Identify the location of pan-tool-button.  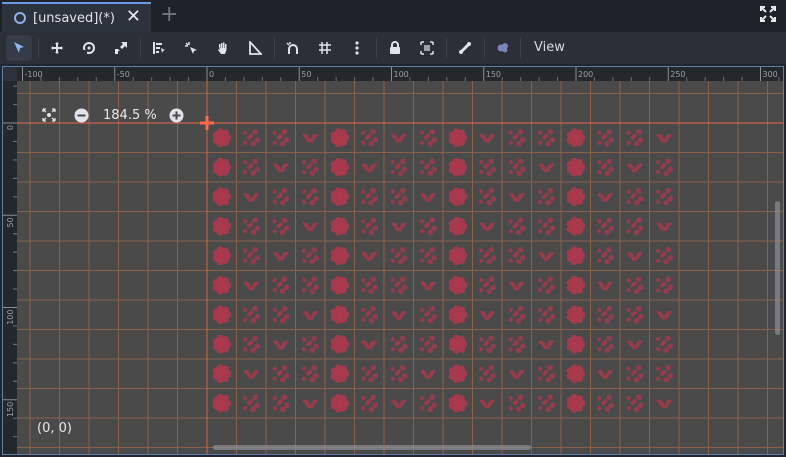
(223, 48).